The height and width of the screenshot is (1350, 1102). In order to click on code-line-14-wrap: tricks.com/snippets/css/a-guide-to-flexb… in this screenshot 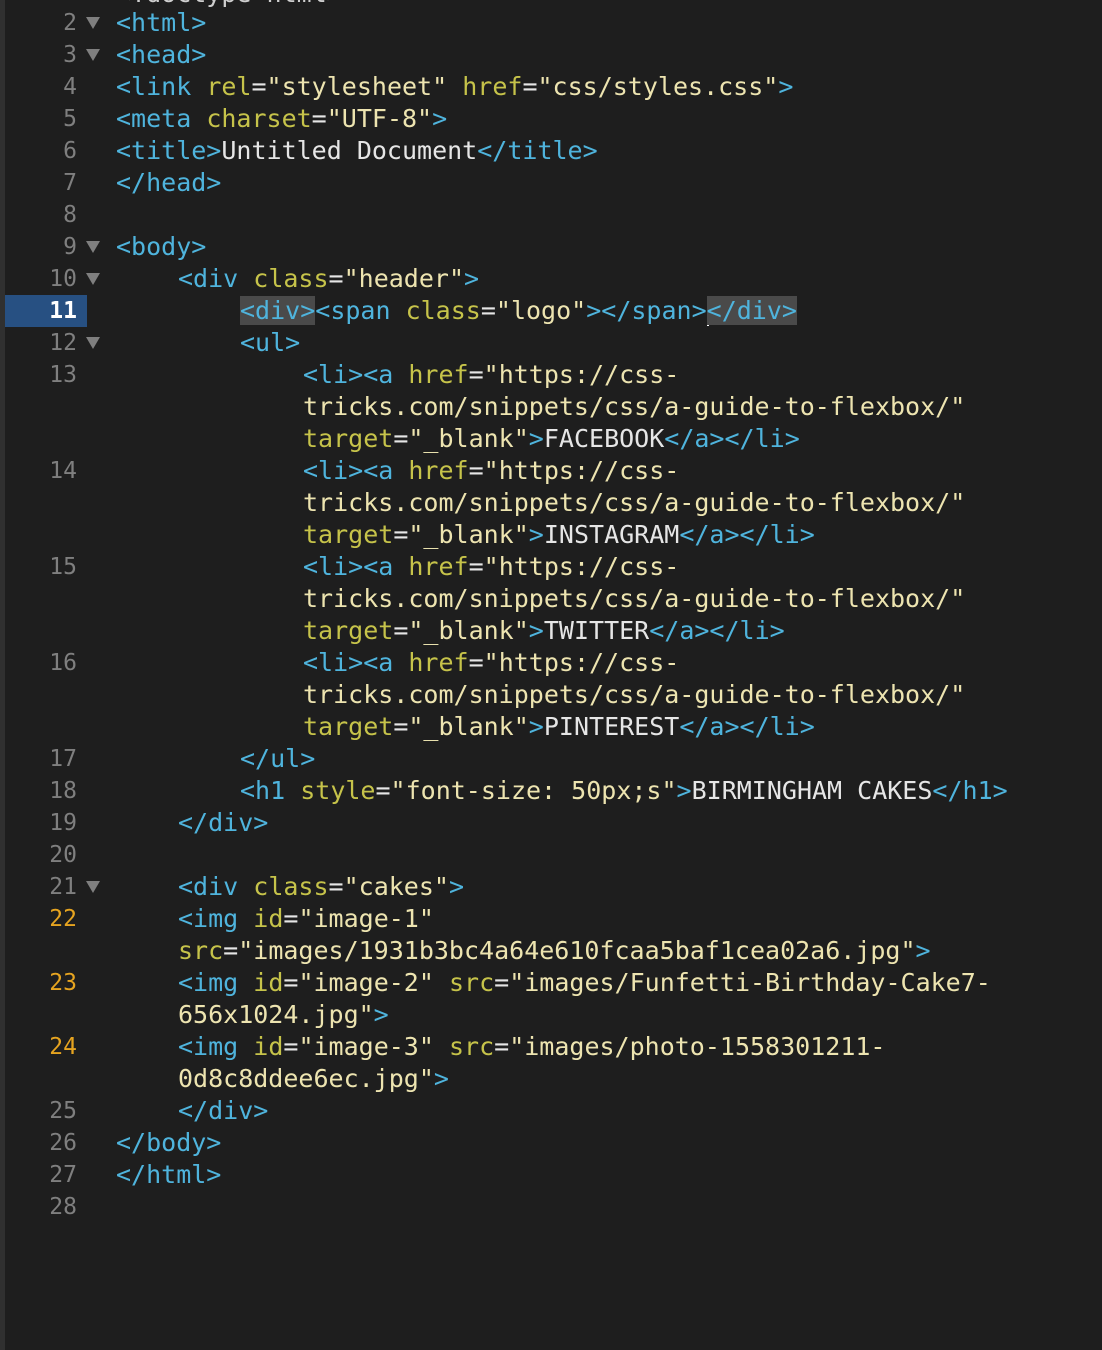, I will do `click(551, 503)`.